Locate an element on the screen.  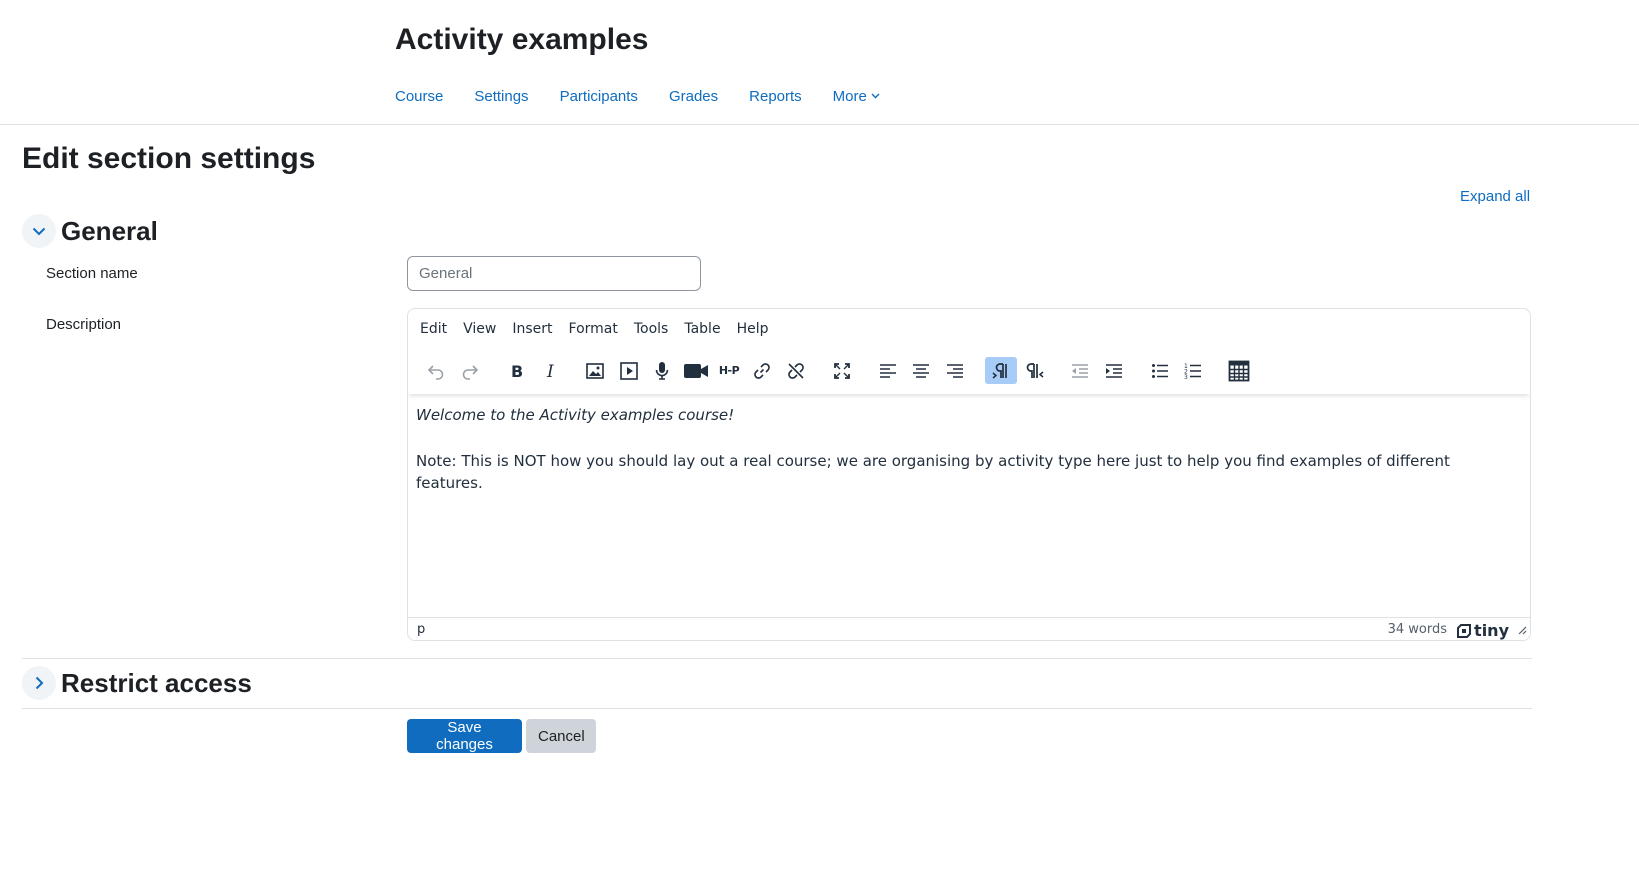
editor-paragraph-welcome: Welcome to the Activity examples course! is located at coordinates (966, 415).